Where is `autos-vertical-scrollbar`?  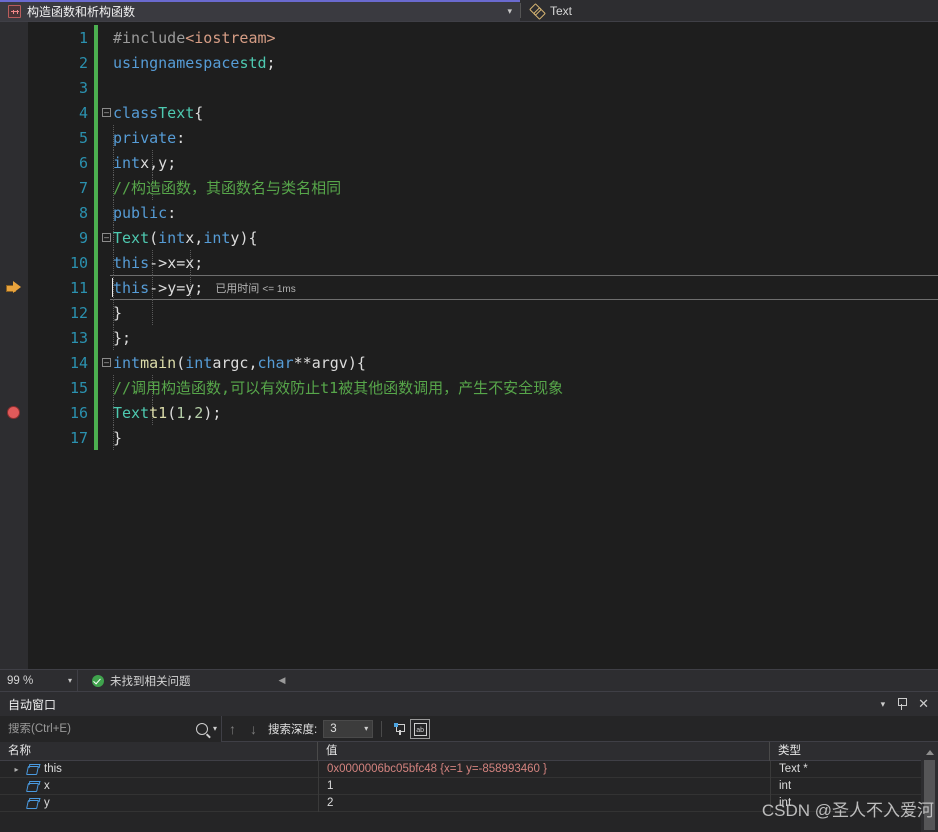 autos-vertical-scrollbar is located at coordinates (929, 789).